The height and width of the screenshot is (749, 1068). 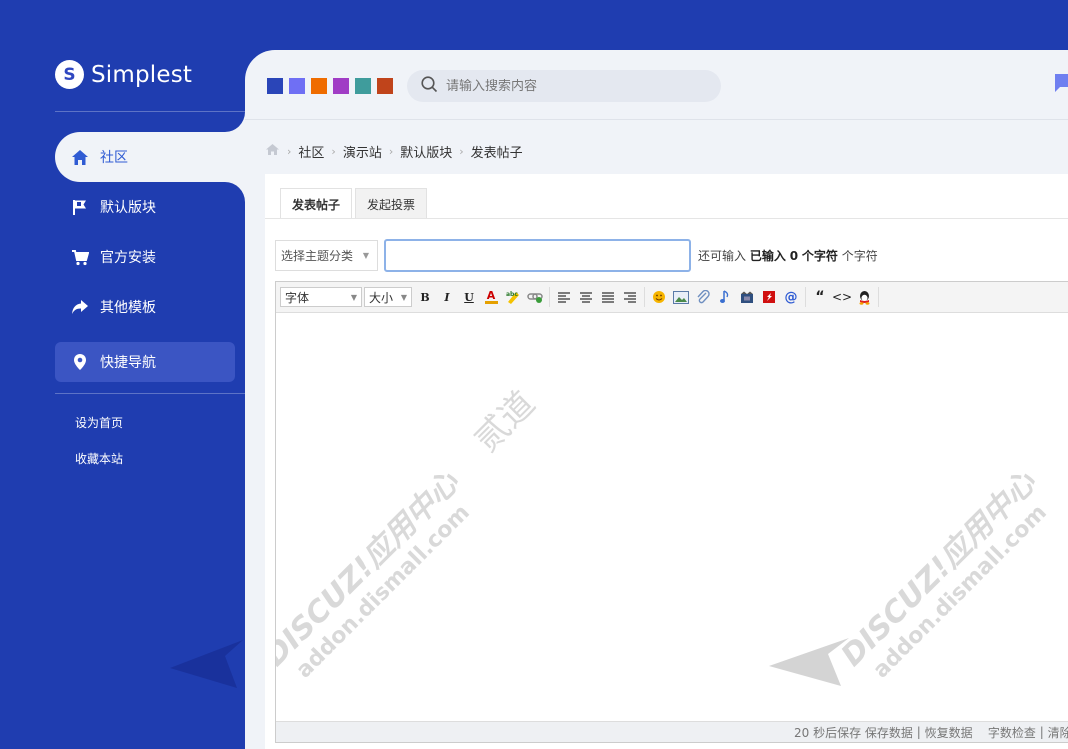 I want to click on at-mention-icon: @, so click(x=791, y=297).